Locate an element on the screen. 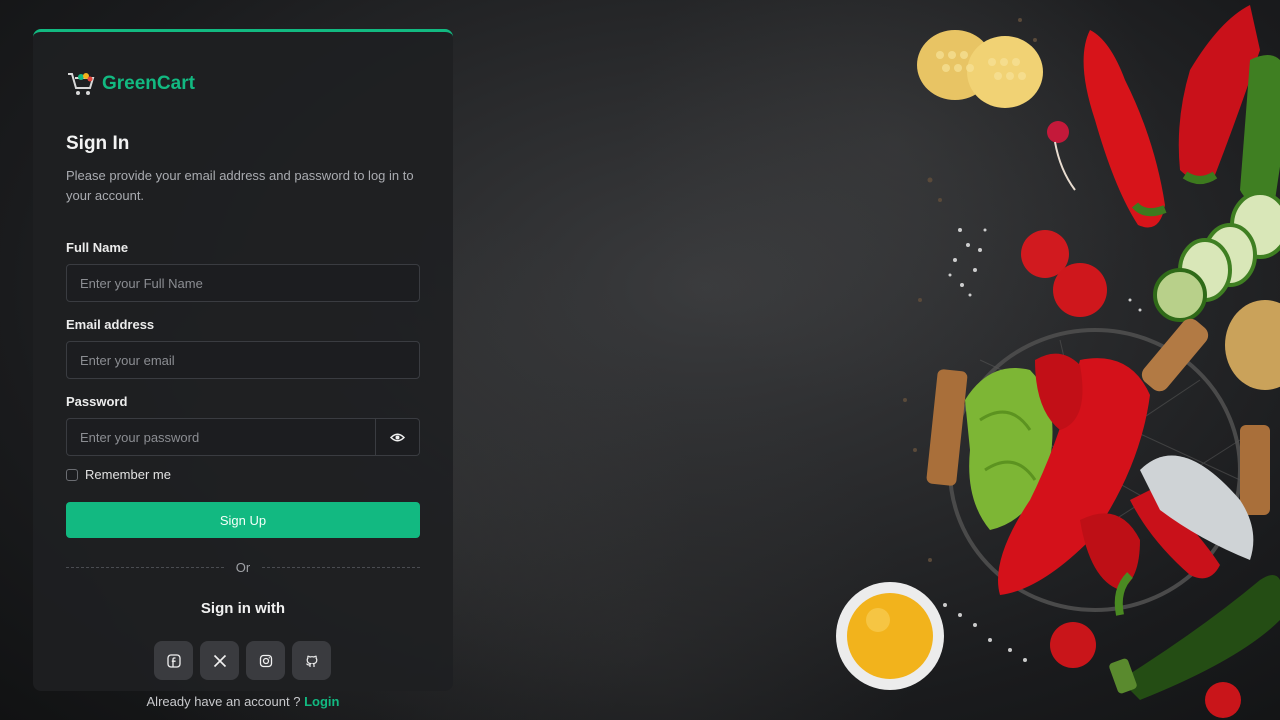 The height and width of the screenshot is (720, 1280). password-label: Password is located at coordinates (97, 401).